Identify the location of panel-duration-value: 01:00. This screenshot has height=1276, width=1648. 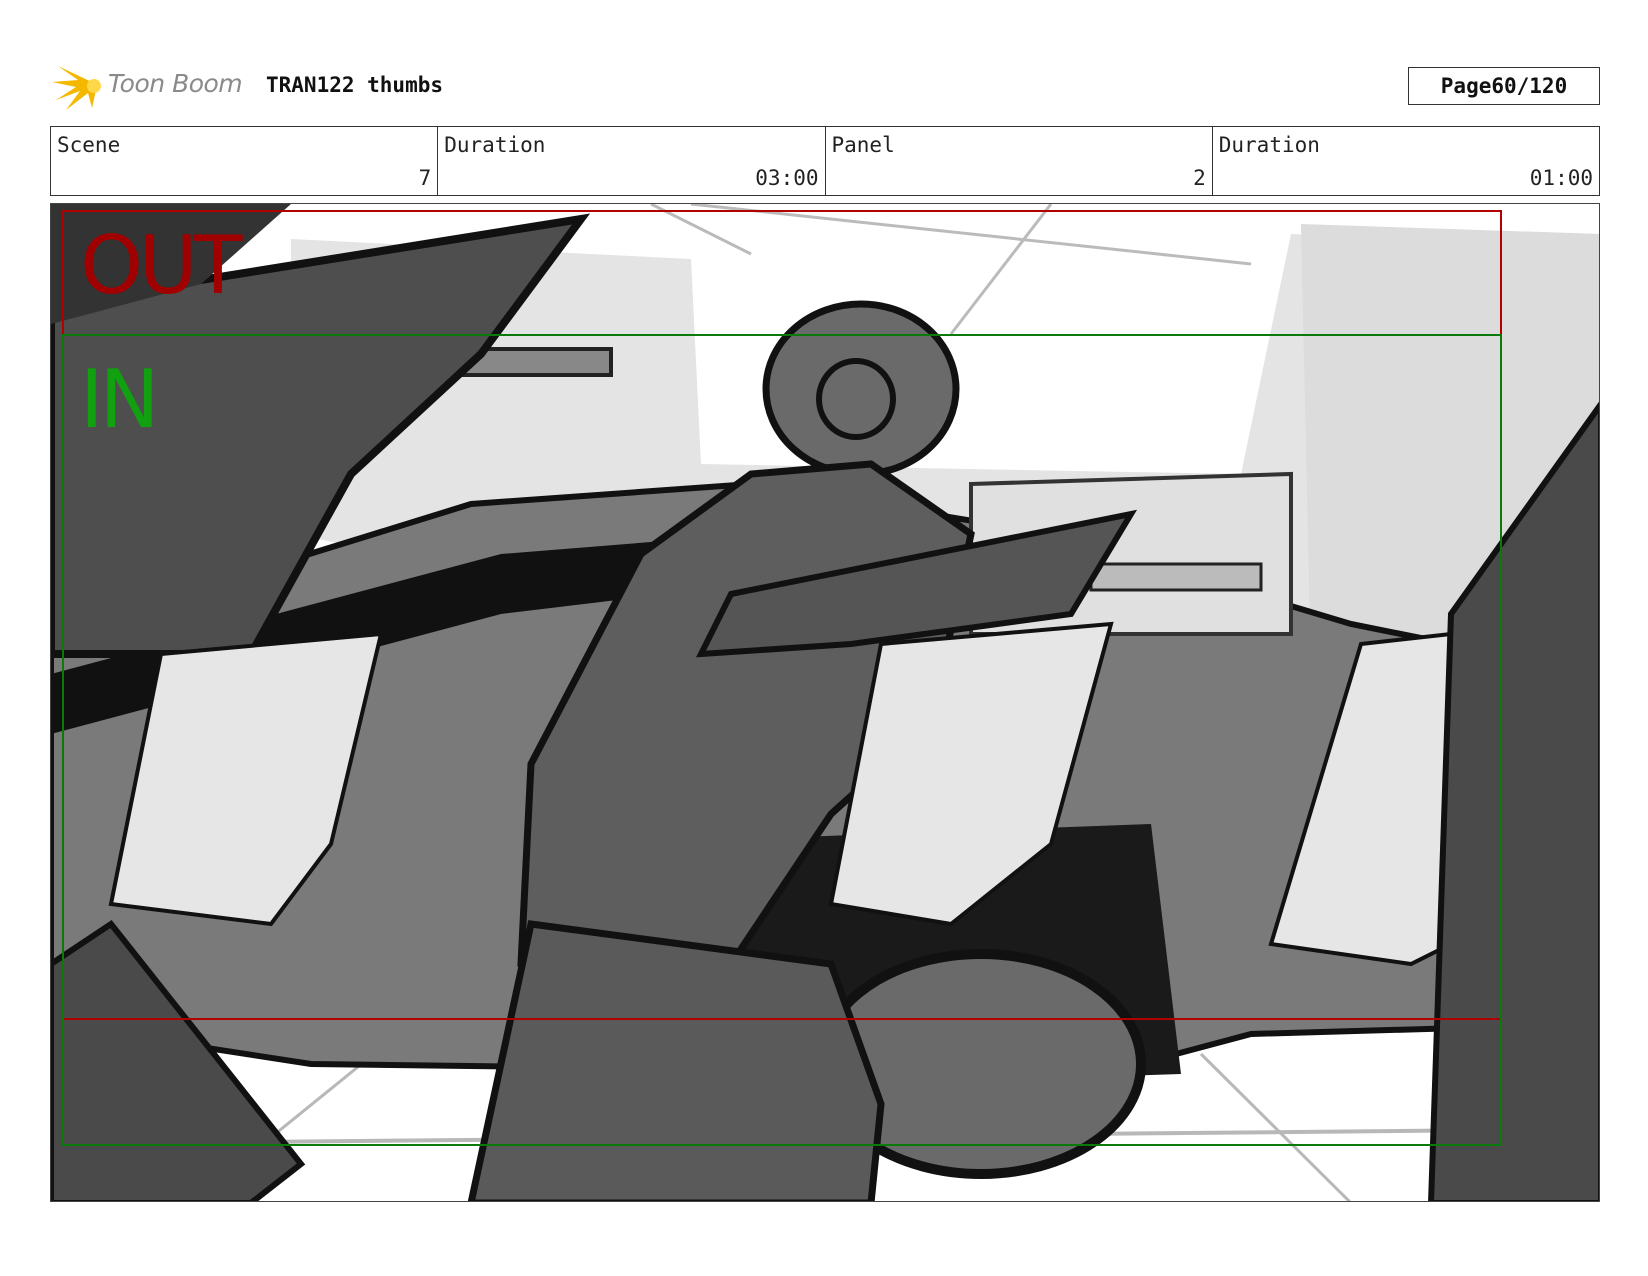
(1561, 178).